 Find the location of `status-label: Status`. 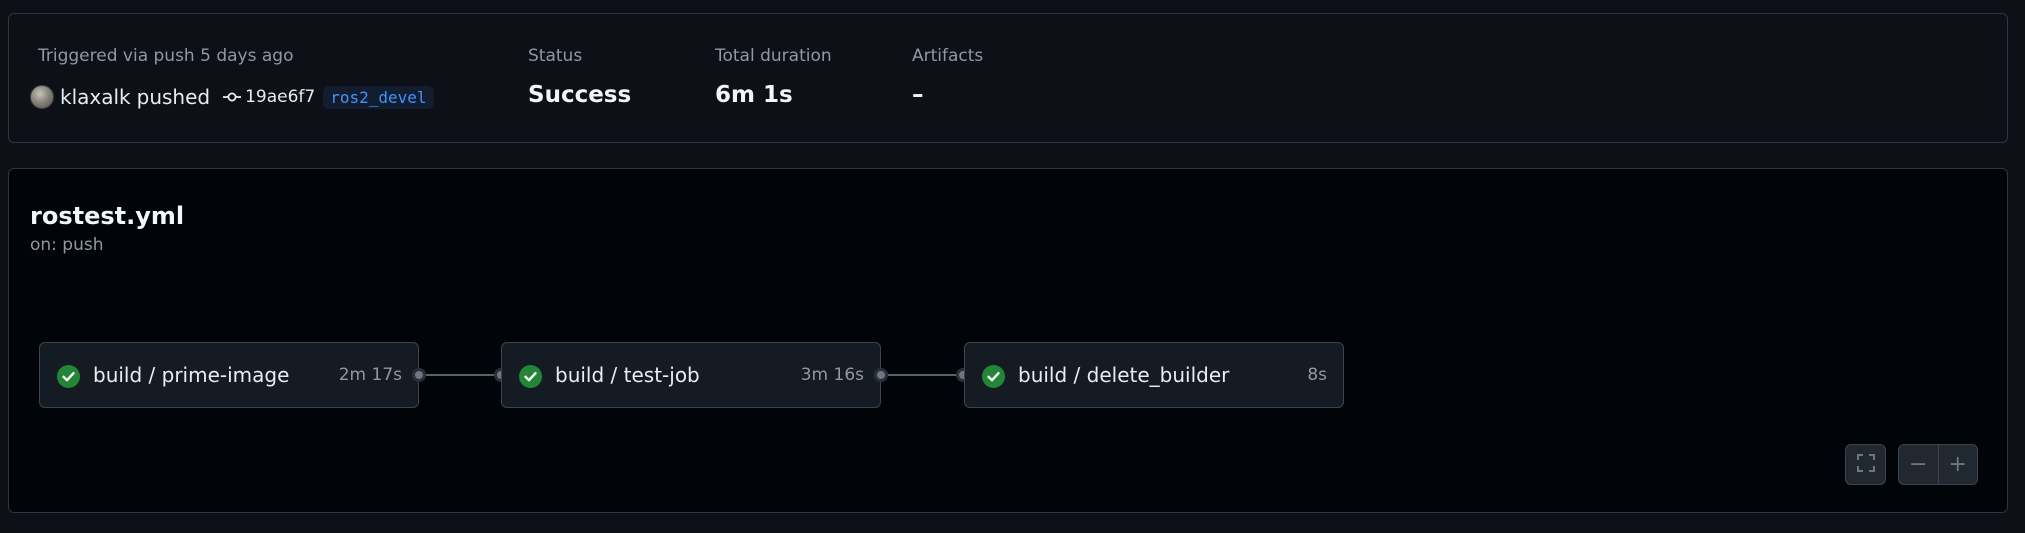

status-label: Status is located at coordinates (555, 56).